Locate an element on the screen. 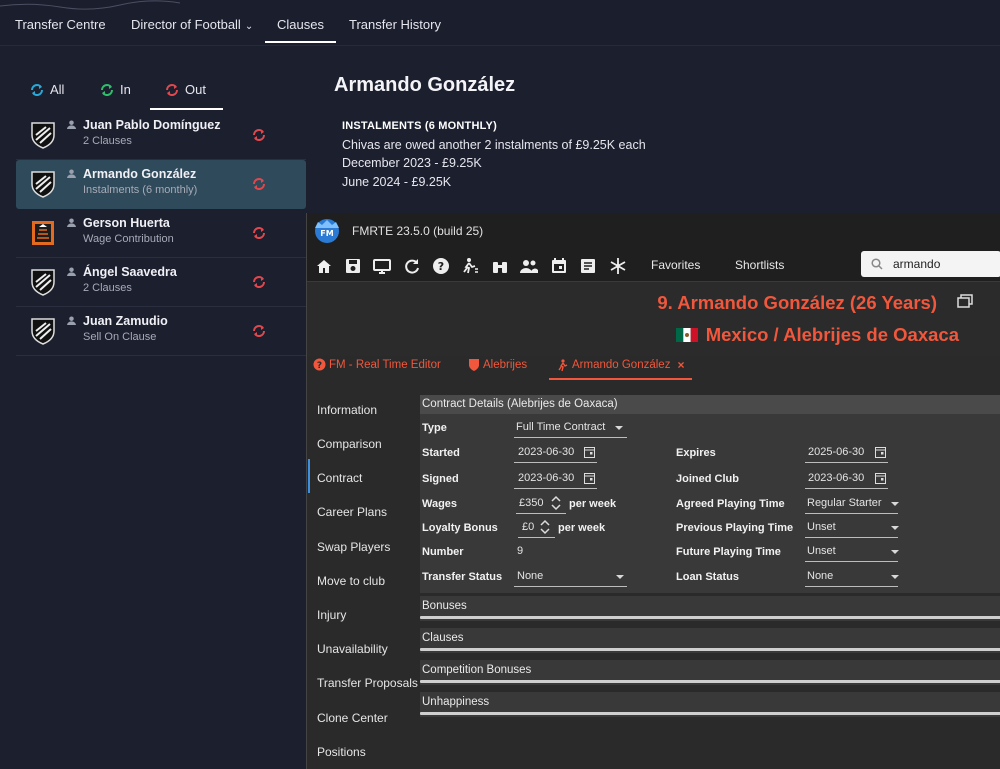 Image resolution: width=1000 pixels, height=769 pixels. binoculars-icon is located at coordinates (500, 266).